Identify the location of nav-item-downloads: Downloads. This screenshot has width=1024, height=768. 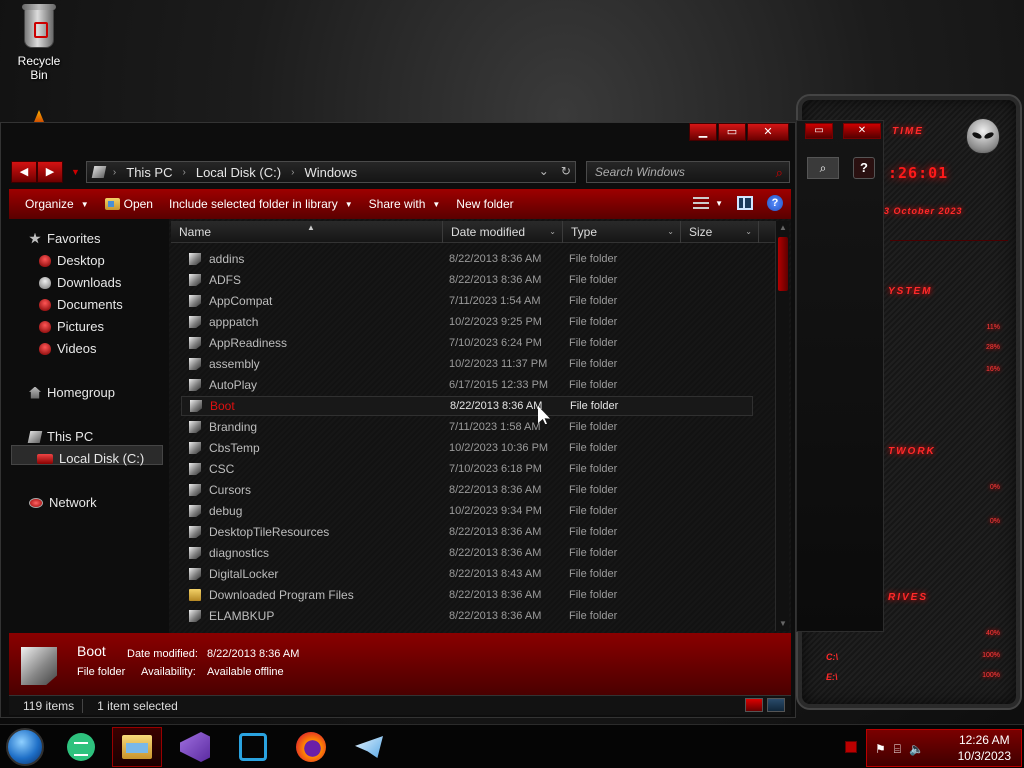
(80, 282).